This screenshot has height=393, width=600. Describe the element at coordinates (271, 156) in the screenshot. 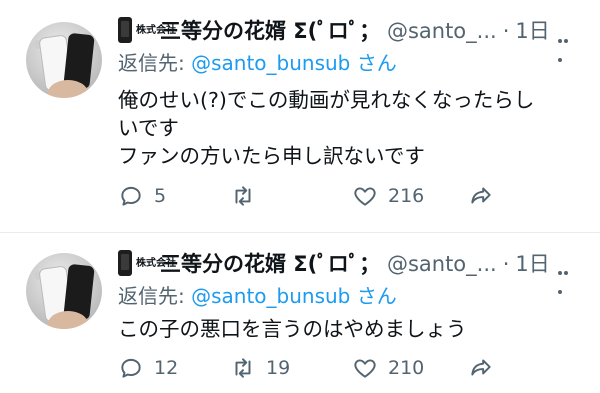

I see `tweet-text-line: ファンの方いたら申し訳ないです` at that location.